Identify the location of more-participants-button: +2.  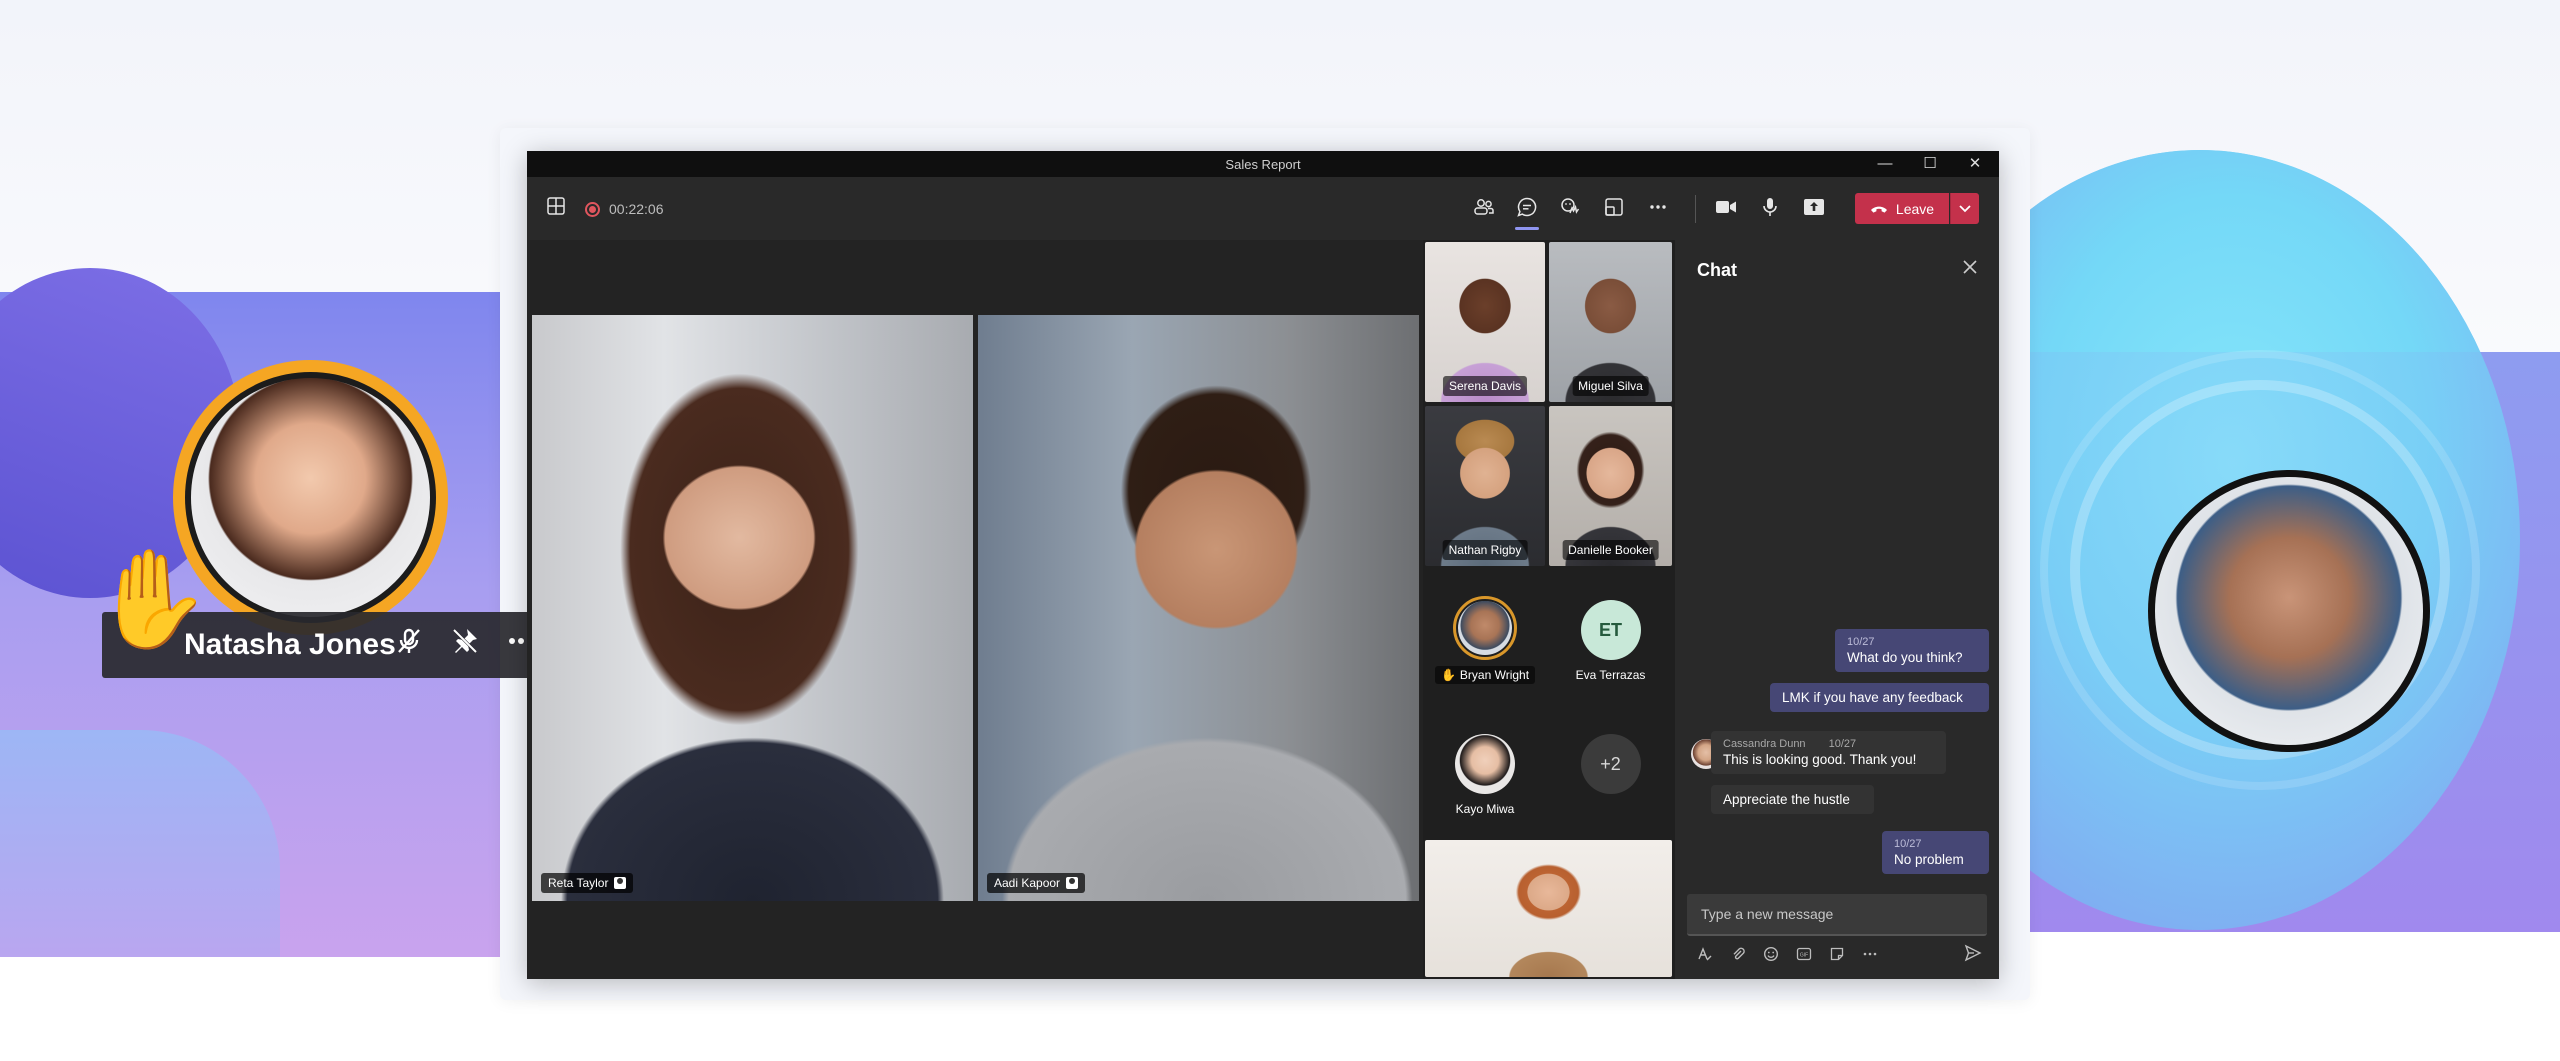
(1610, 764).